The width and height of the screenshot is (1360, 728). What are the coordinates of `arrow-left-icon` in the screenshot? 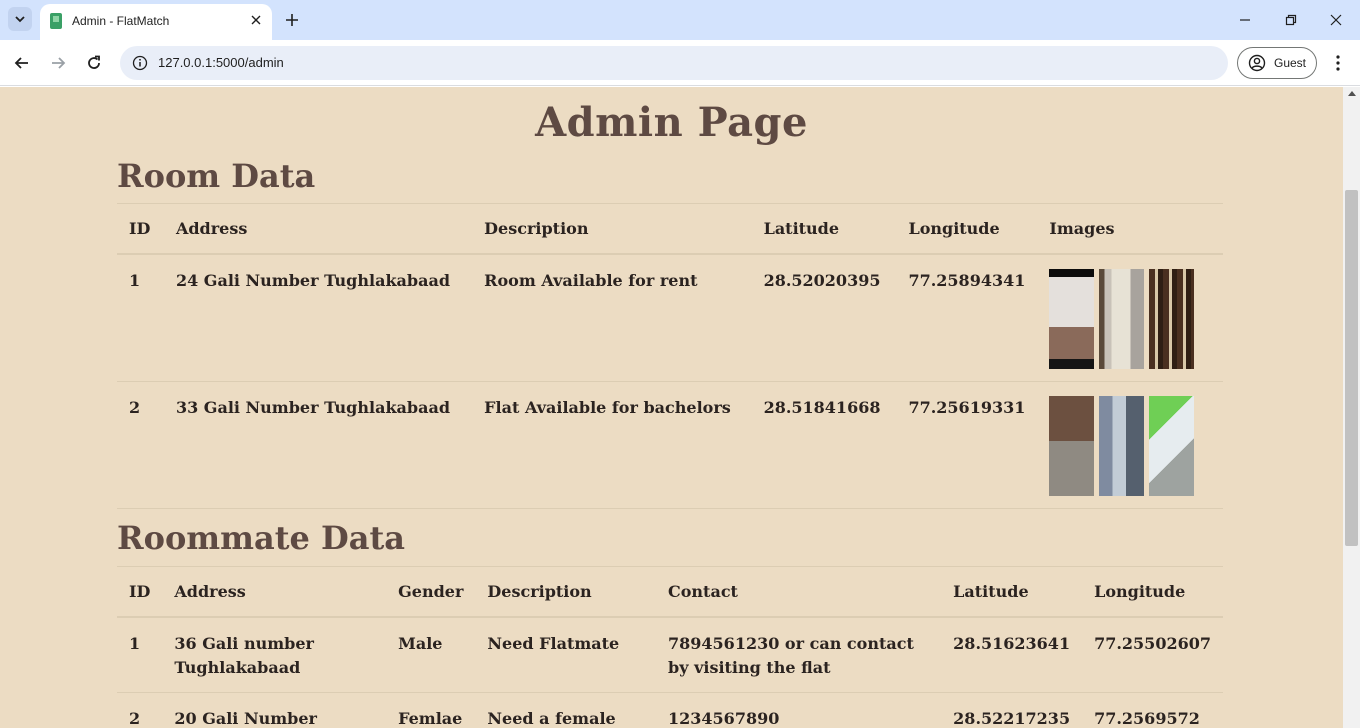 It's located at (21, 63).